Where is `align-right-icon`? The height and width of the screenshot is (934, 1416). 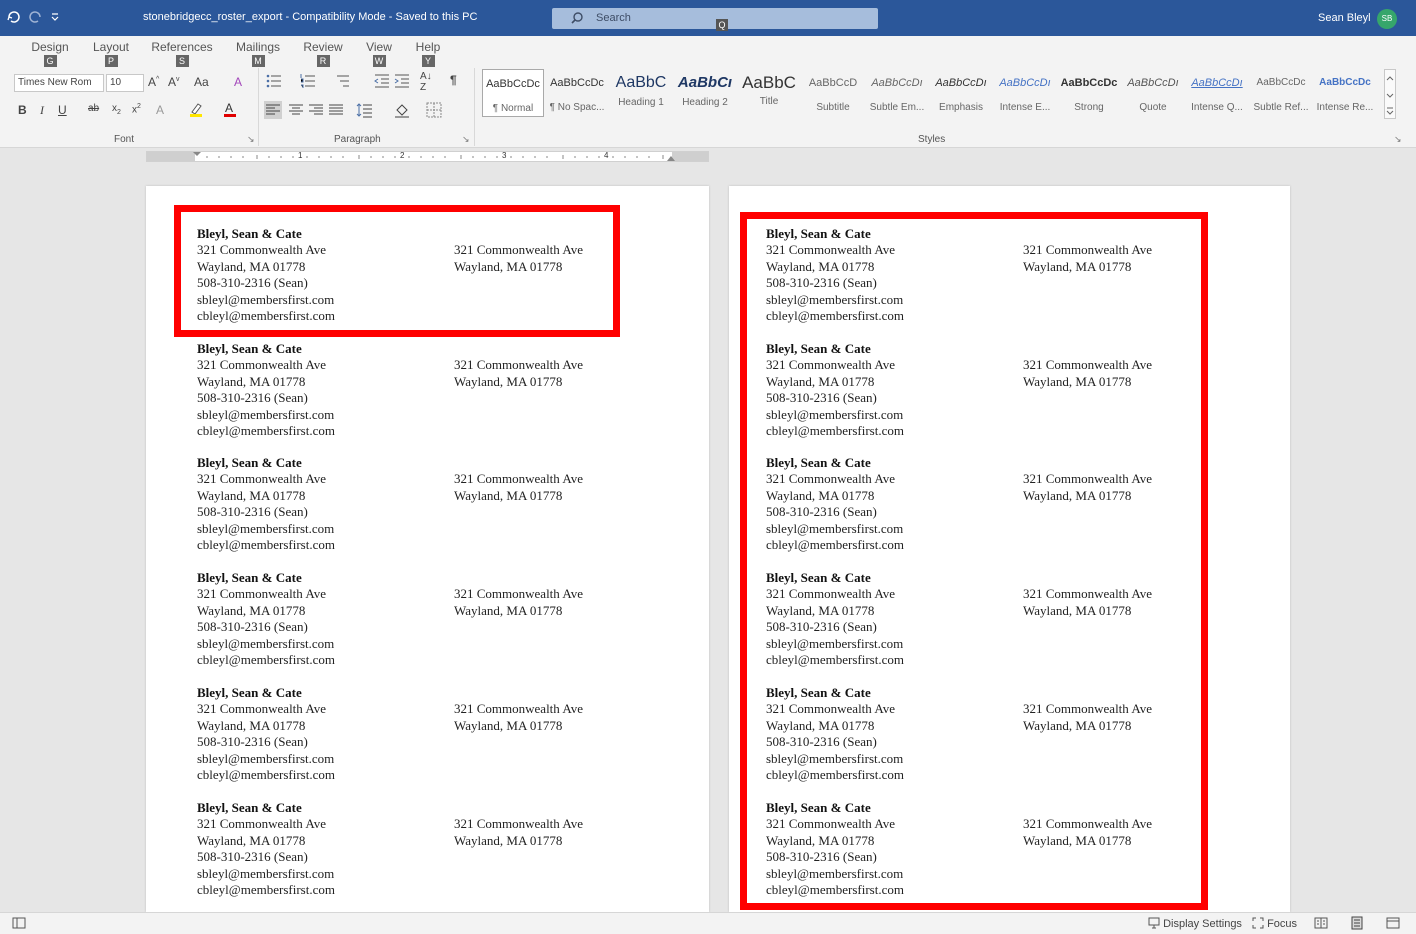 align-right-icon is located at coordinates (316, 111).